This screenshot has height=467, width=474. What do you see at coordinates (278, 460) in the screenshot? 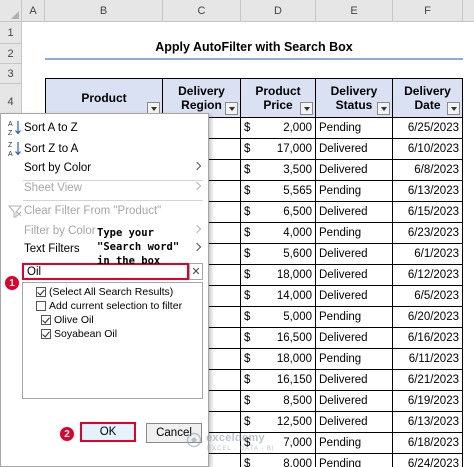
I see `cell-product-price: $8,000` at bounding box center [278, 460].